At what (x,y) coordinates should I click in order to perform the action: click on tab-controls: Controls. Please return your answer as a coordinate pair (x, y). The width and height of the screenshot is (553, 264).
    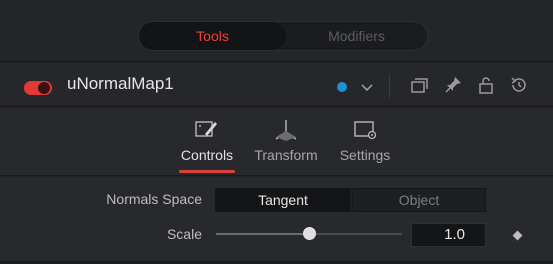
    Looking at the image, I should click on (207, 142).